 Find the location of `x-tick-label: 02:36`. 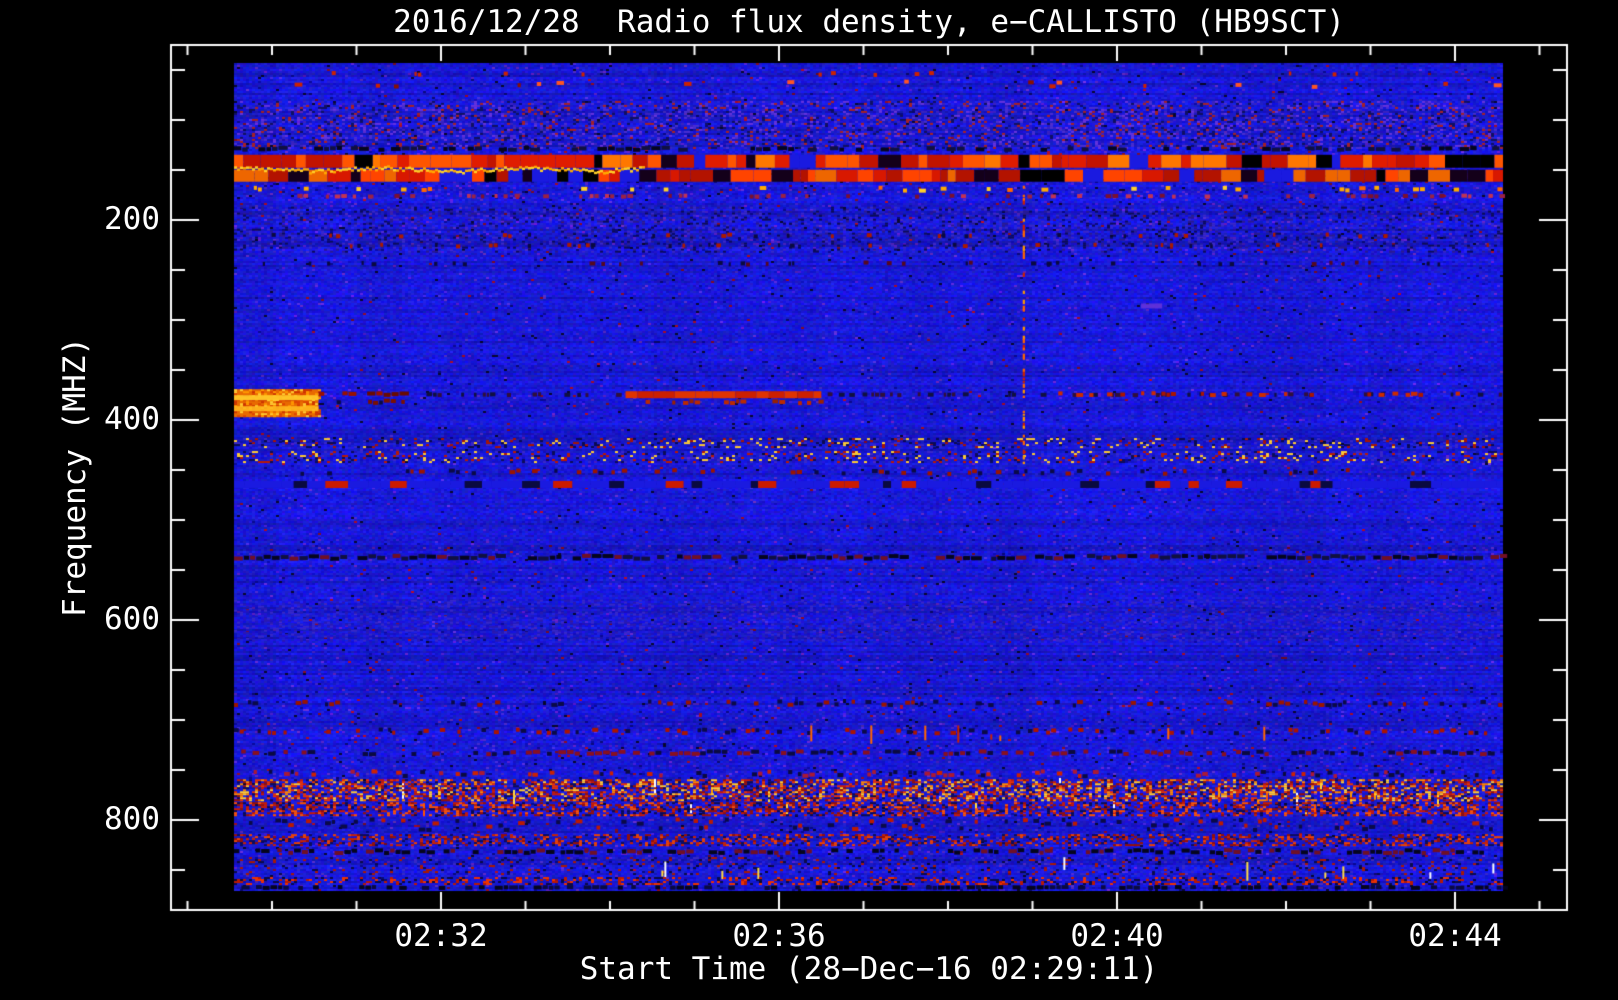

x-tick-label: 02:36 is located at coordinates (779, 936).